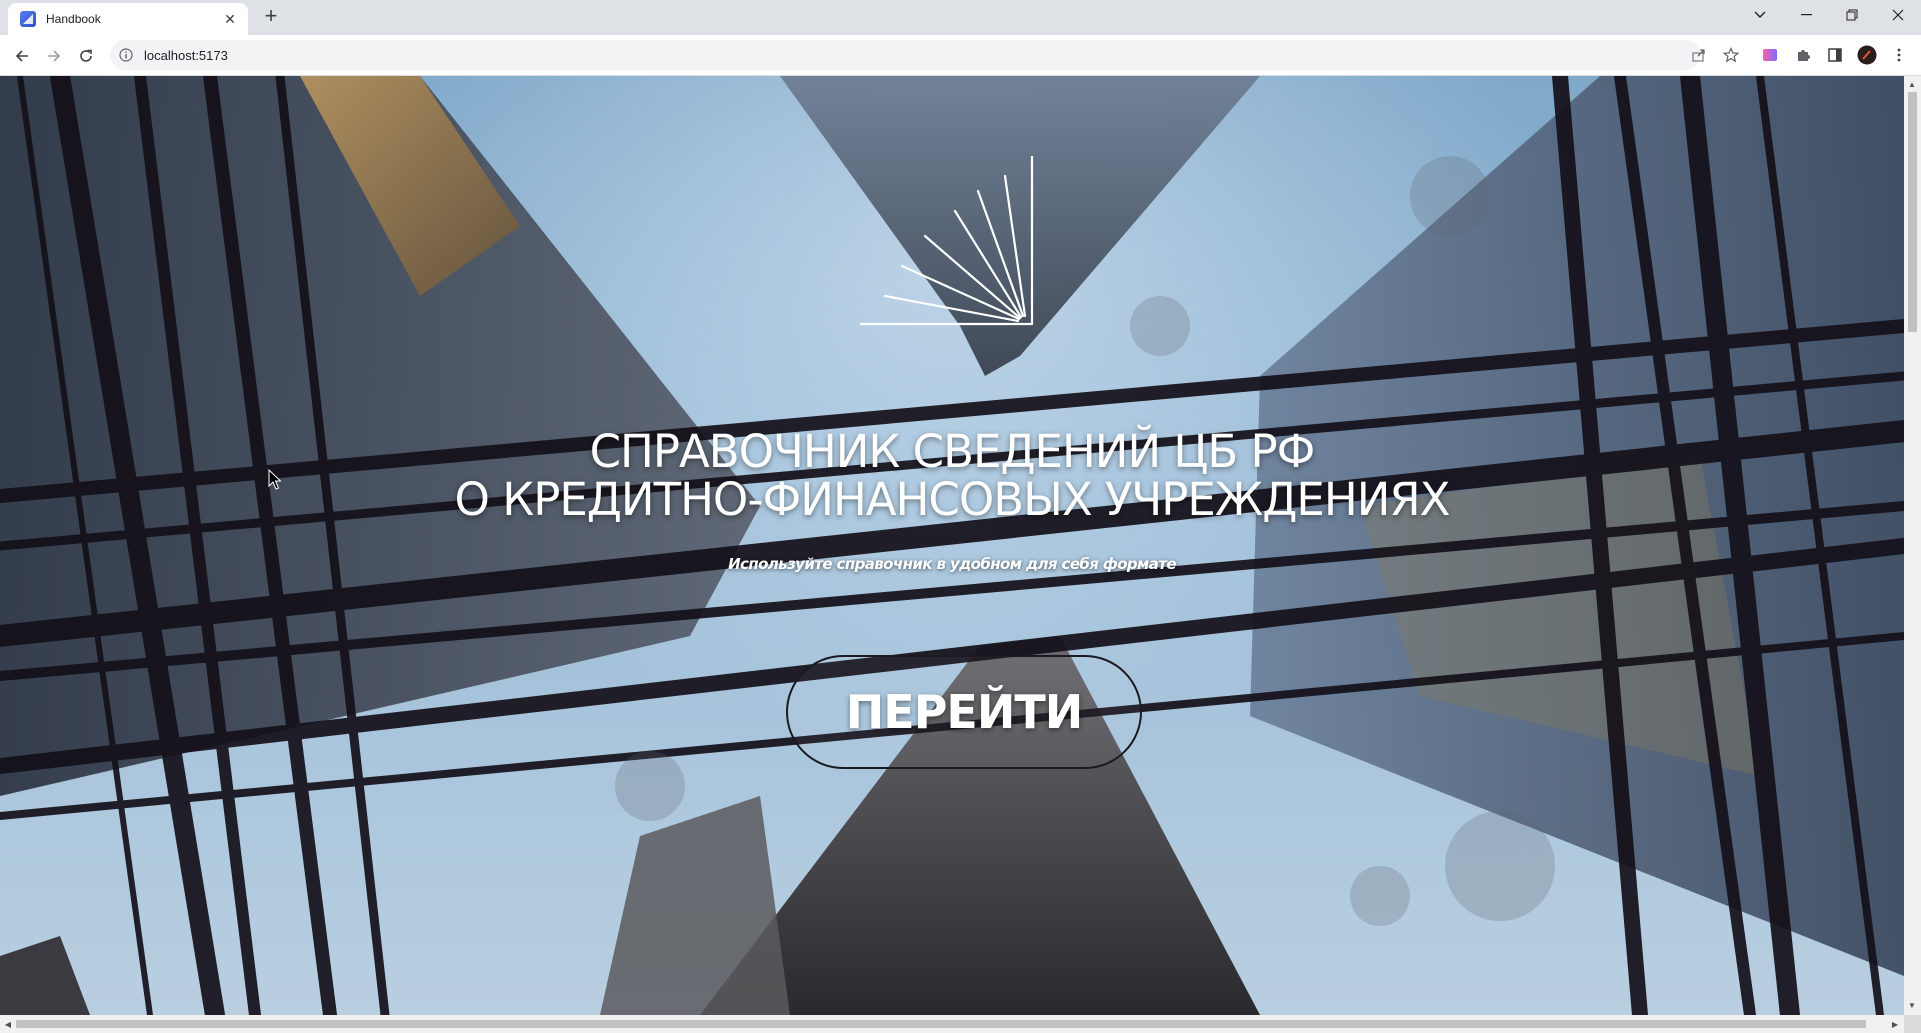 The height and width of the screenshot is (1033, 1921). Describe the element at coordinates (1912, 1024) in the screenshot. I see `scrollbar-corner` at that location.